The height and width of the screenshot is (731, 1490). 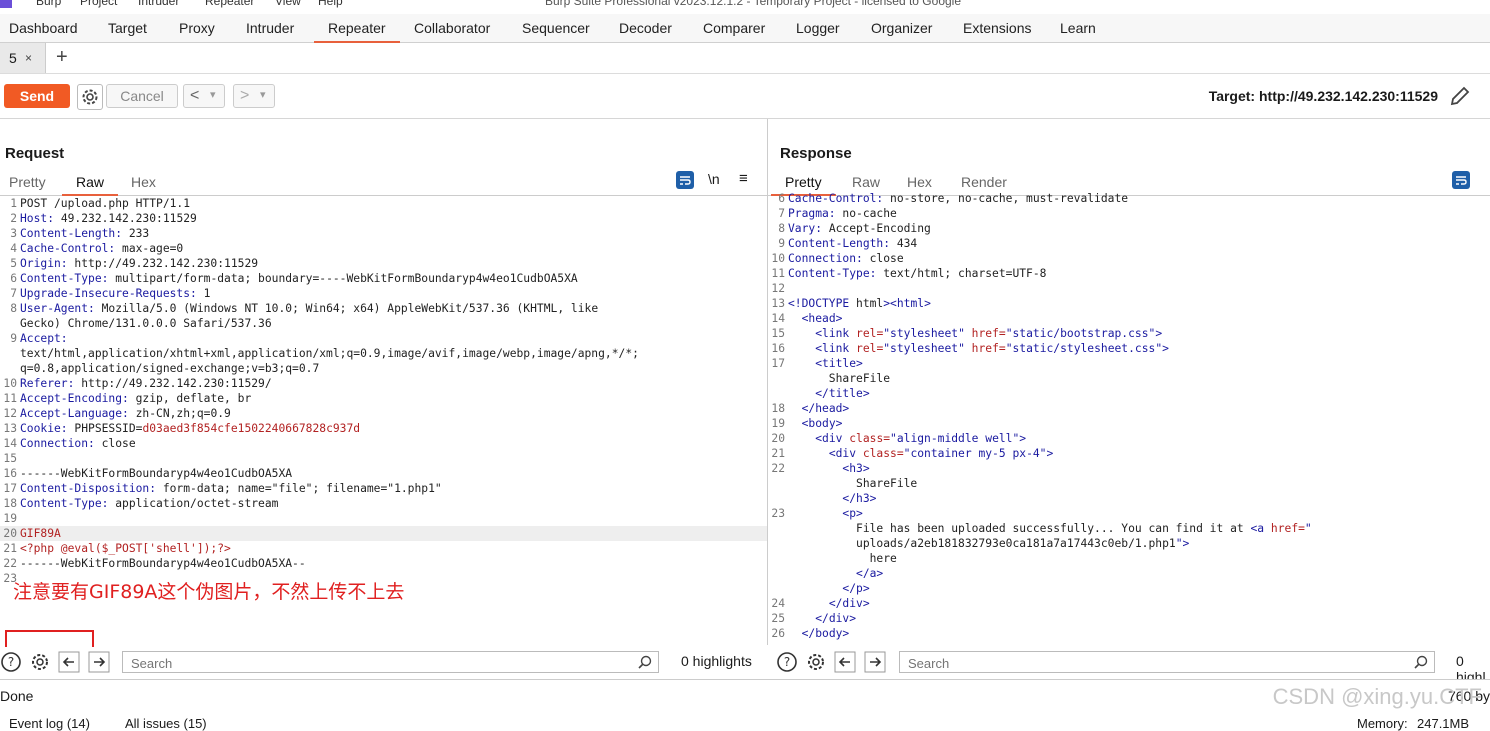 What do you see at coordinates (28, 58) in the screenshot?
I see `close-icon: ×` at bounding box center [28, 58].